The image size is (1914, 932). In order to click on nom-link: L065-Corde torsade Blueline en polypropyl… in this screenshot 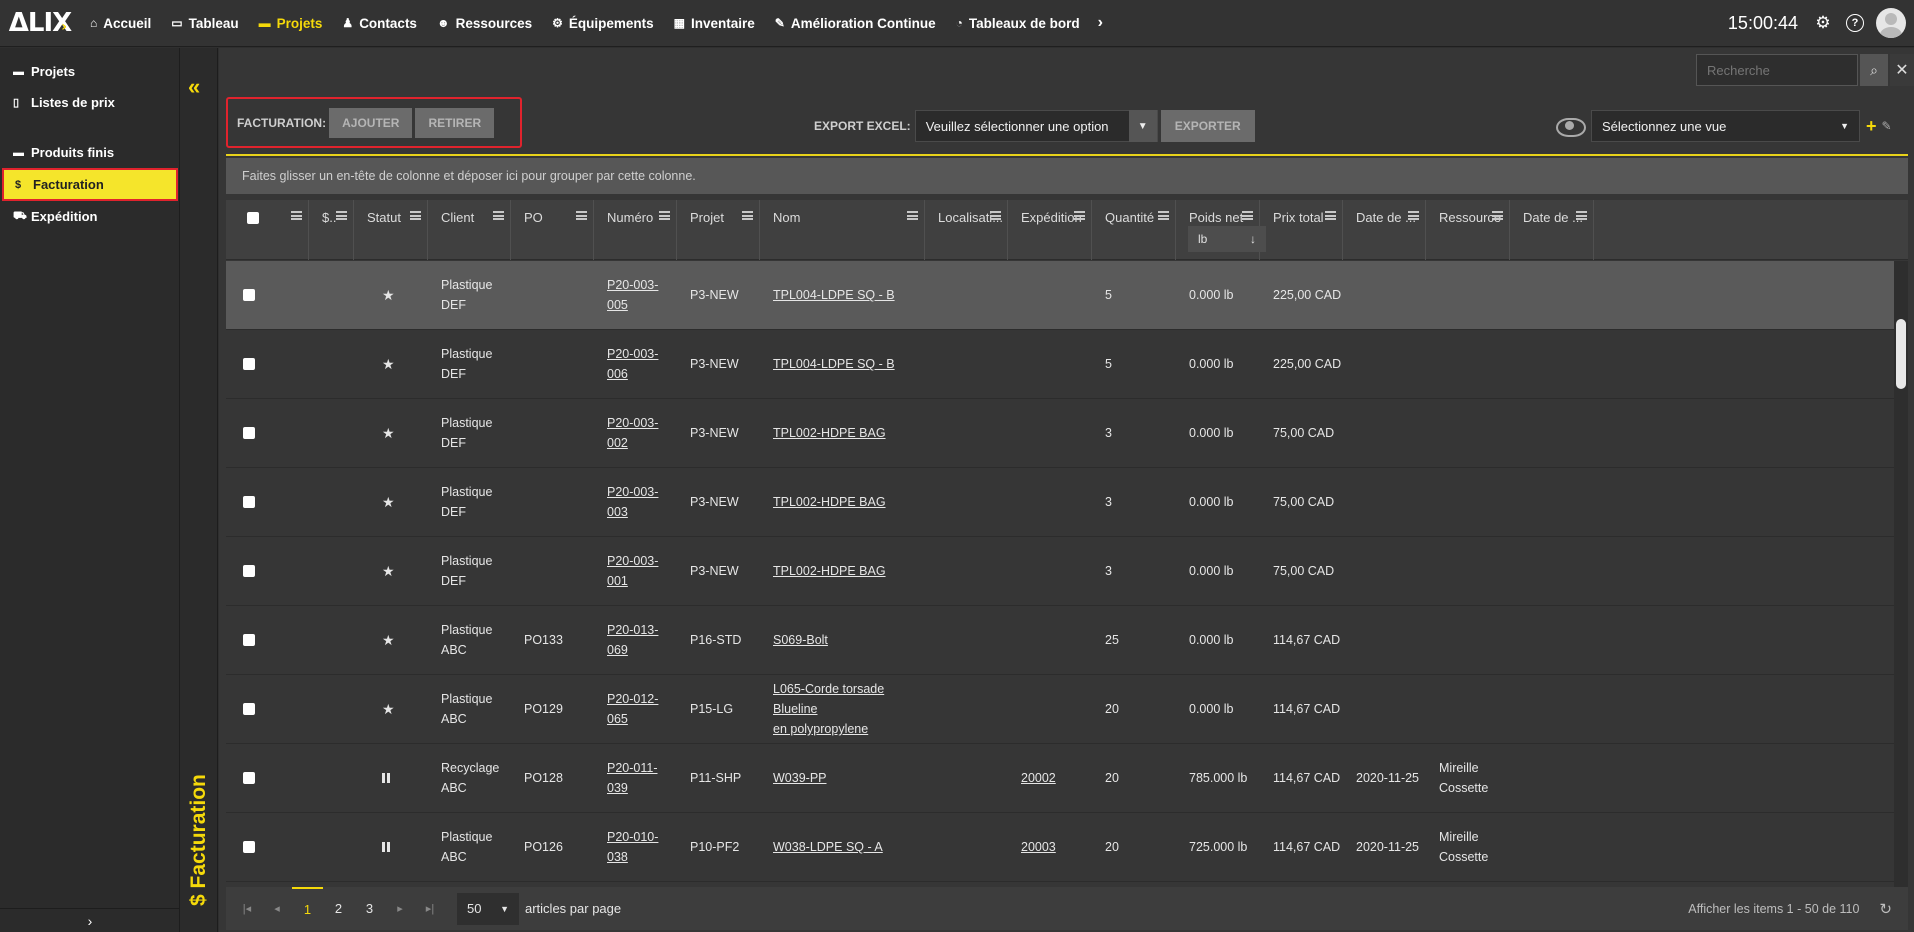, I will do `click(842, 709)`.